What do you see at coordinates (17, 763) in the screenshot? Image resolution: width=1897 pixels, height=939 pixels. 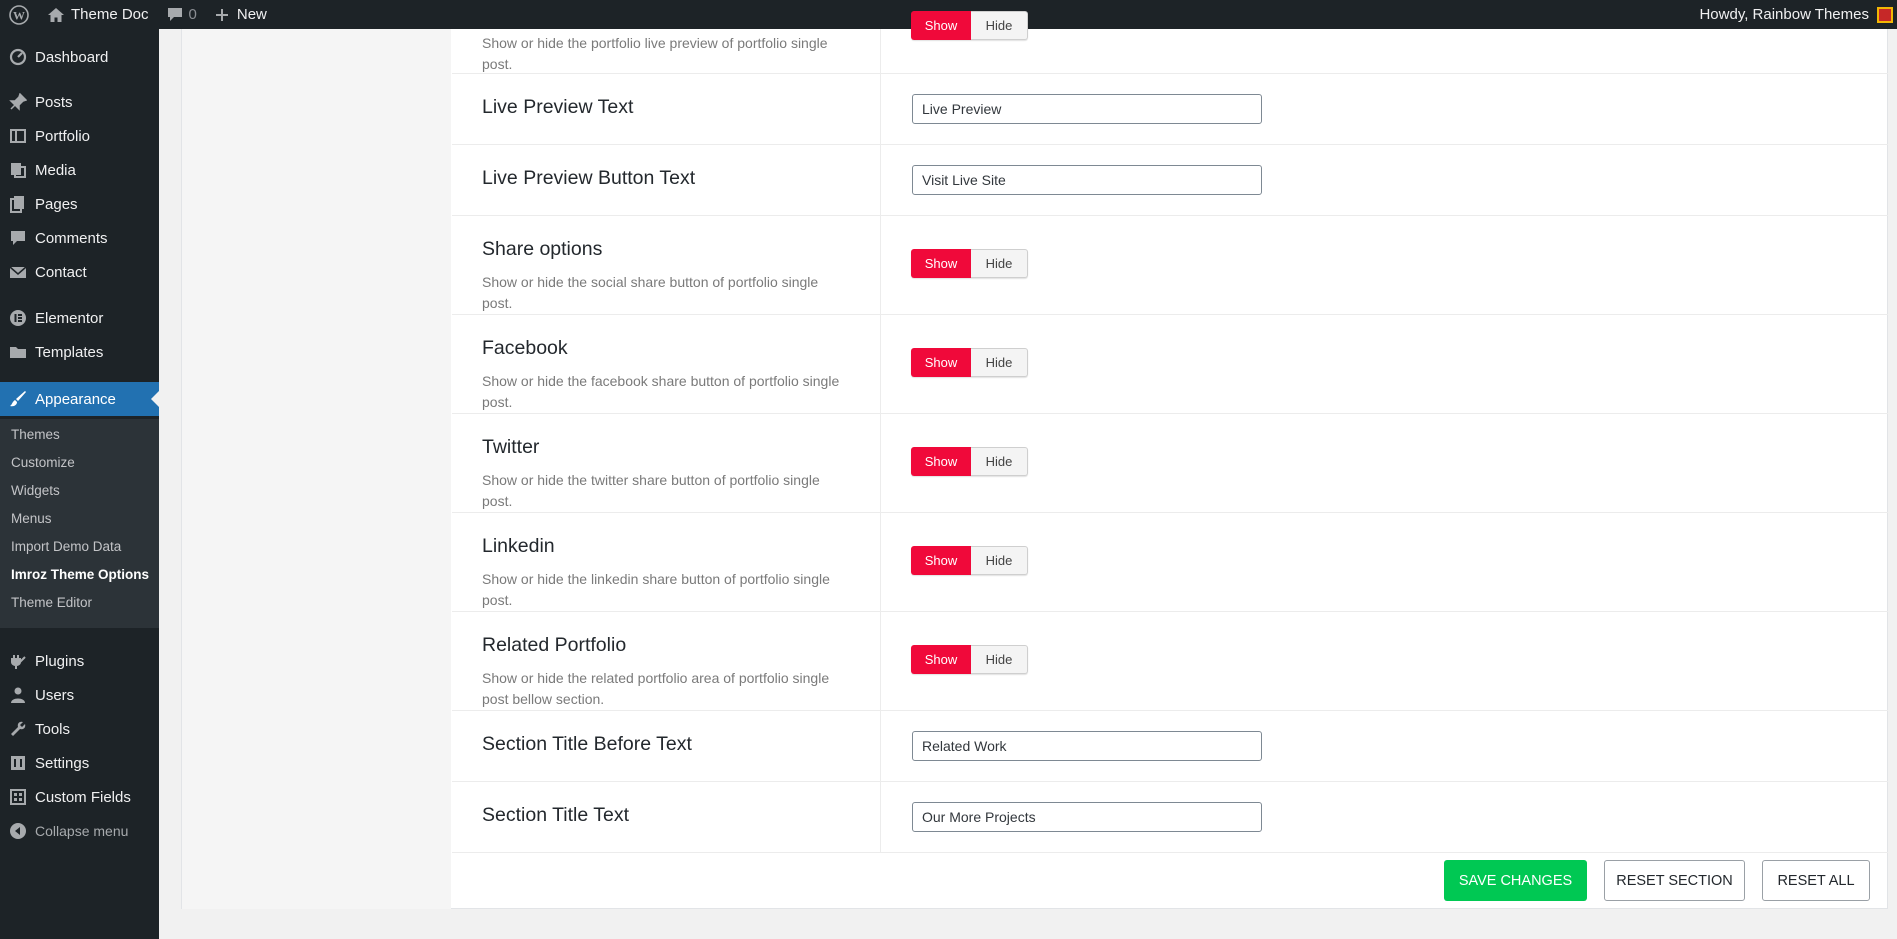 I see `settings-icon` at bounding box center [17, 763].